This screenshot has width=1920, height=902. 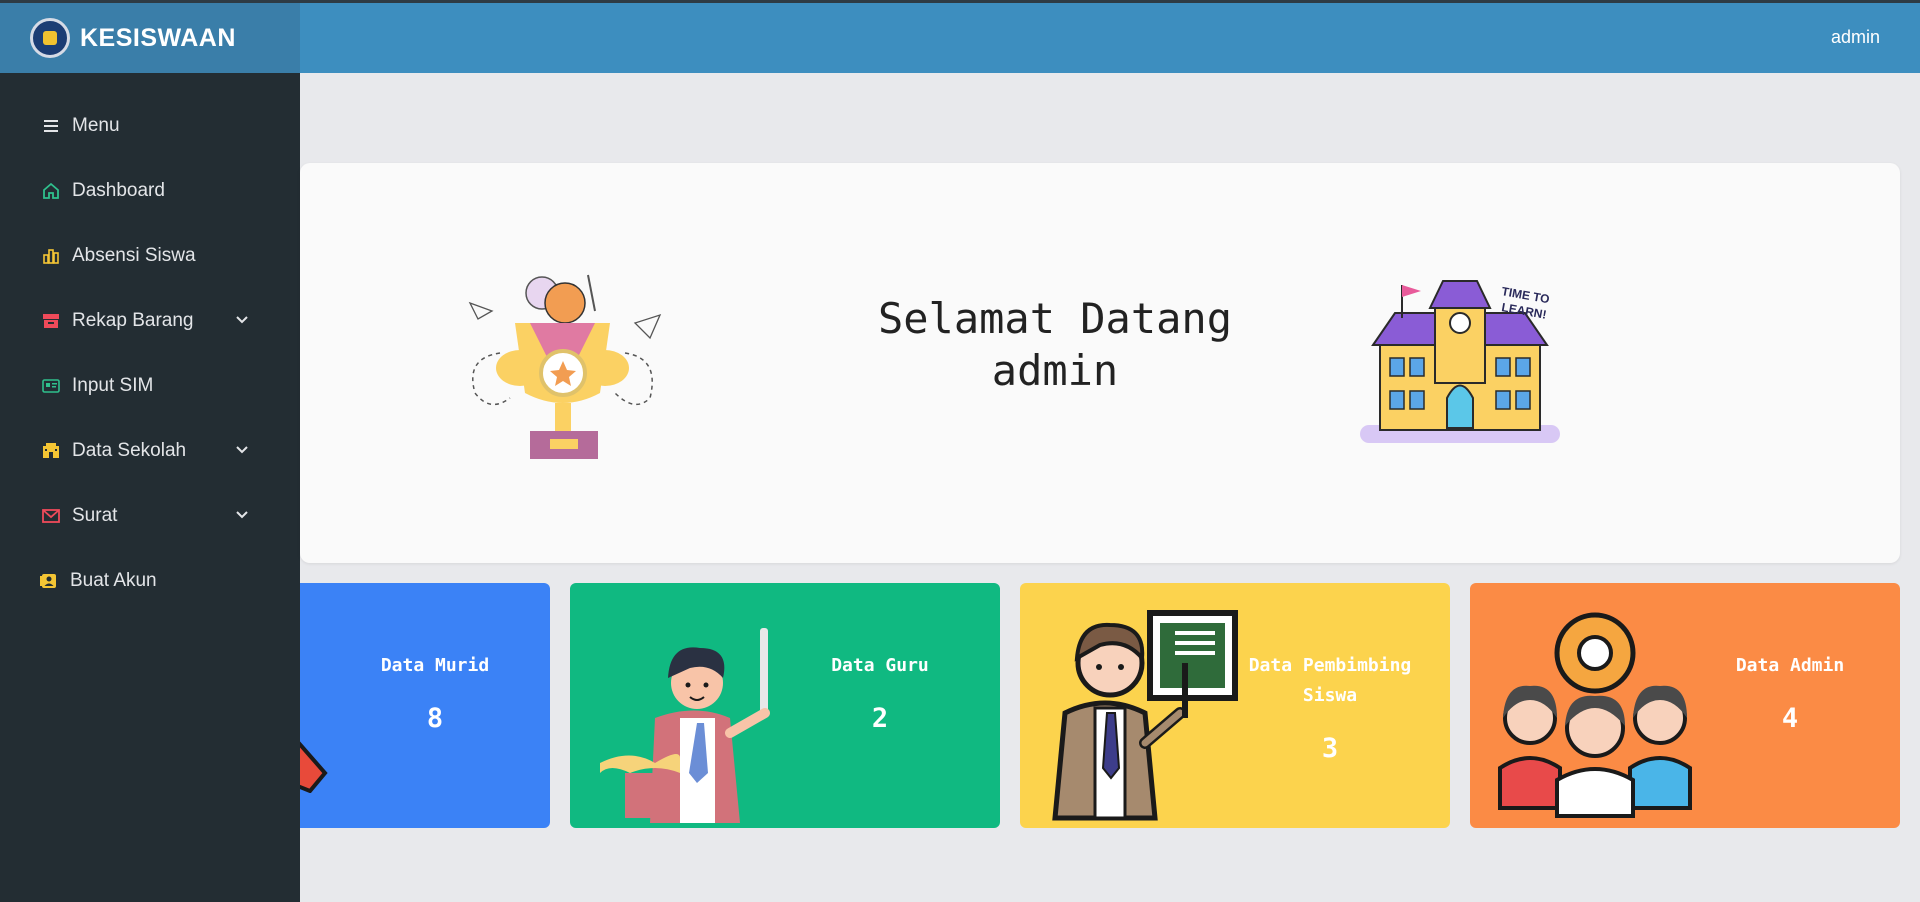 What do you see at coordinates (51, 256) in the screenshot?
I see `bar-chart-icon` at bounding box center [51, 256].